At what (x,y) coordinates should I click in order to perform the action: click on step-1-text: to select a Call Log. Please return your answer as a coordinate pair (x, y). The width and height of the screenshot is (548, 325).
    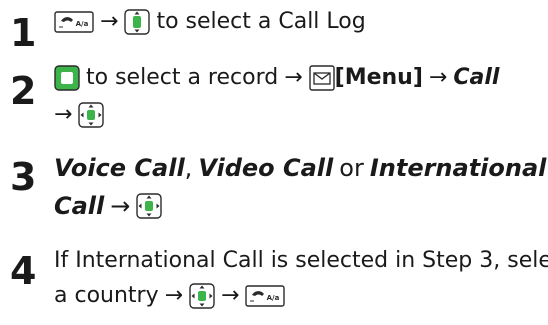
    Looking at the image, I should click on (261, 21).